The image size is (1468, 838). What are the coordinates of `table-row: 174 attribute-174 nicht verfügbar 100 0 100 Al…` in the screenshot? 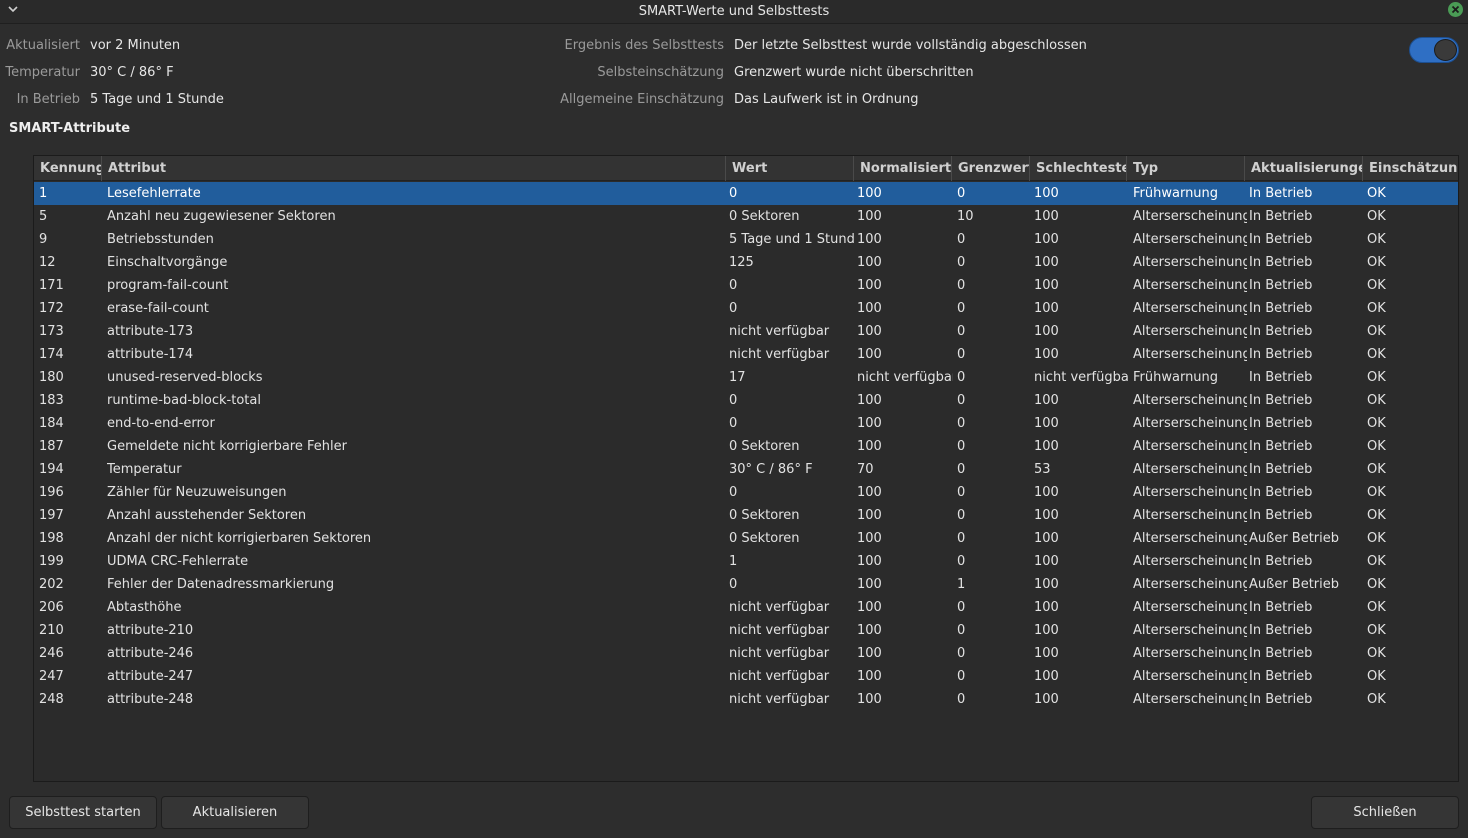 It's located at (746, 354).